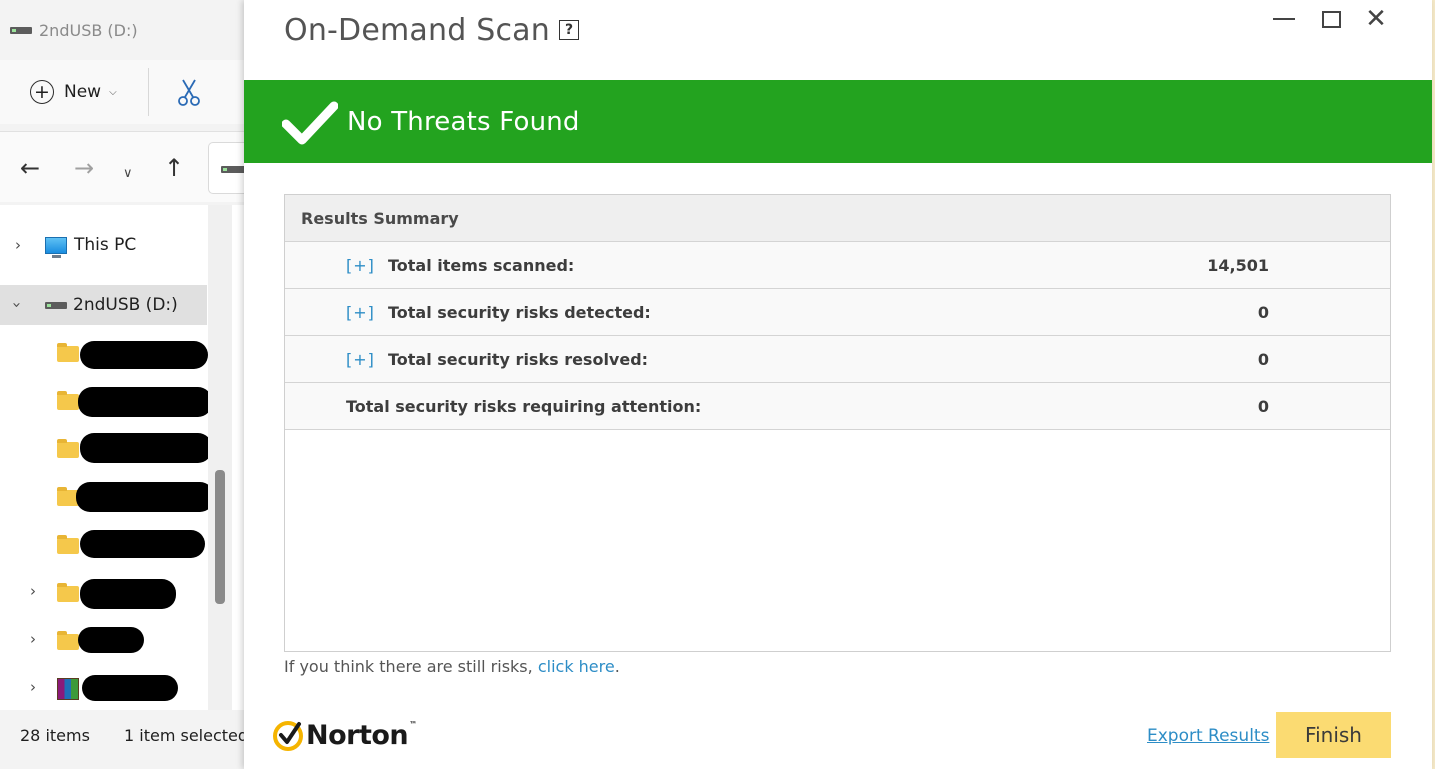 The image size is (1435, 769). I want to click on new-button-label: New, so click(83, 92).